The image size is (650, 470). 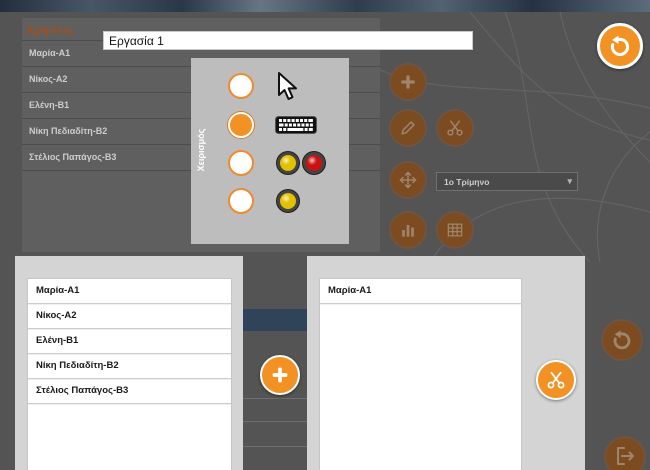 I want to click on input-mode-dialog: Χειρισμός, so click(x=270, y=151).